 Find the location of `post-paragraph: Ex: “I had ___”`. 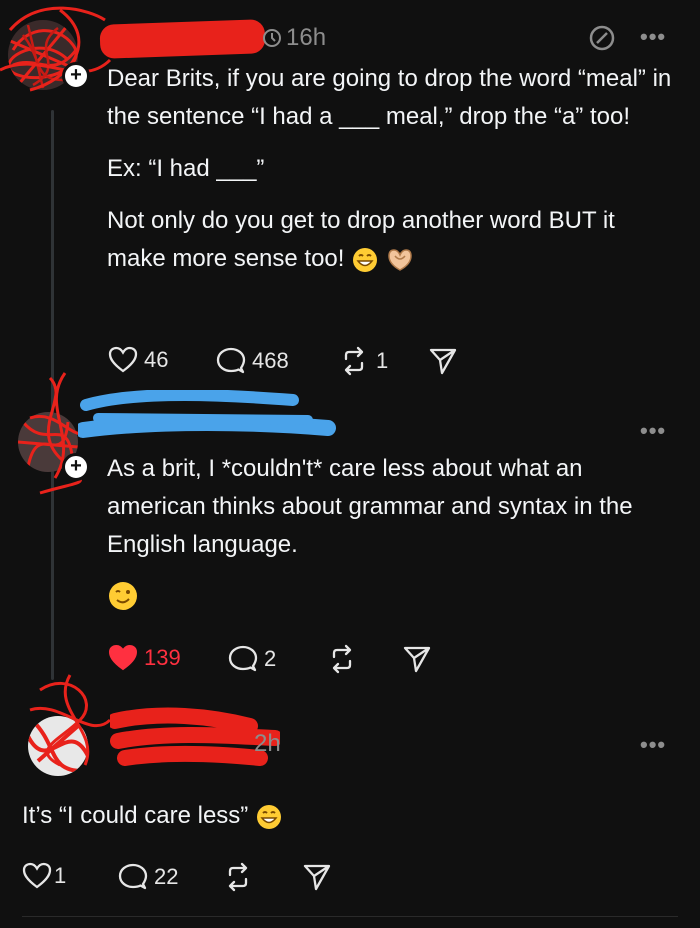

post-paragraph: Ex: “I had ___” is located at coordinates (186, 168).